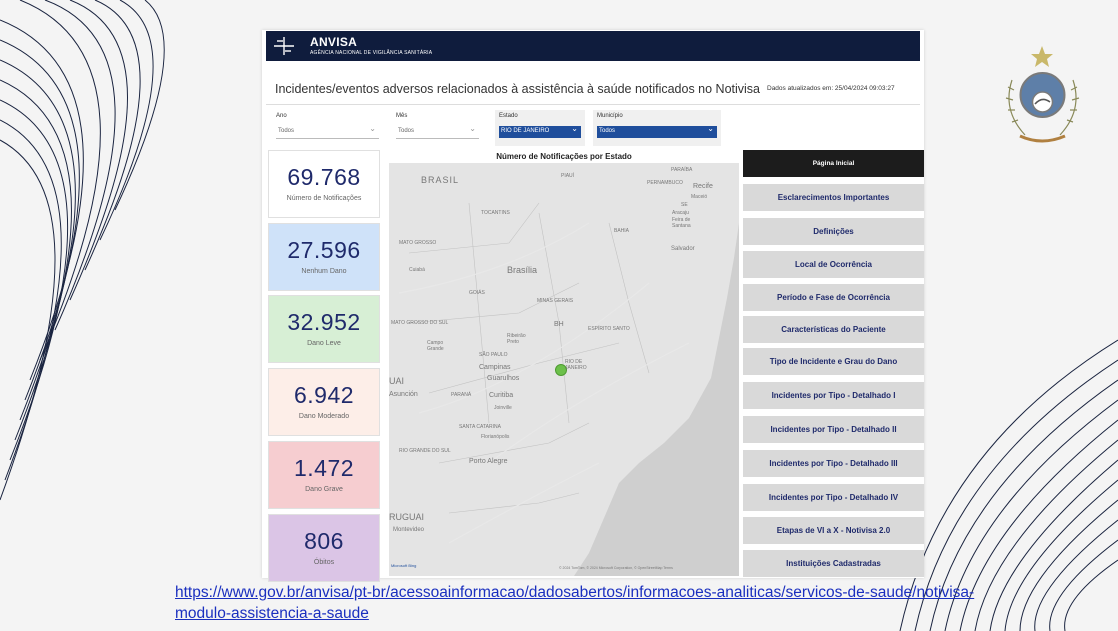 The width and height of the screenshot is (1118, 631). I want to click on map-label: Guarulhos, so click(503, 378).